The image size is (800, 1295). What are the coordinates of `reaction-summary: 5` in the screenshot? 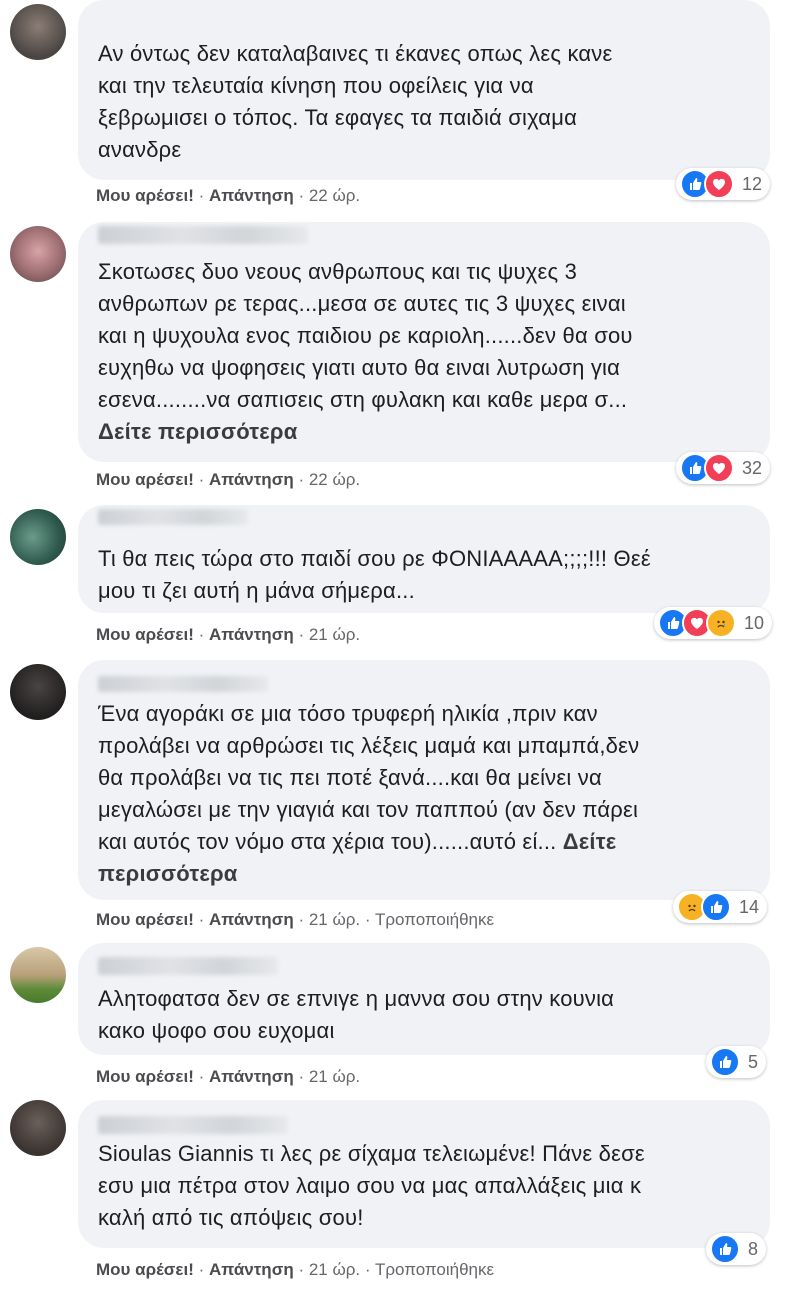 It's located at (736, 1062).